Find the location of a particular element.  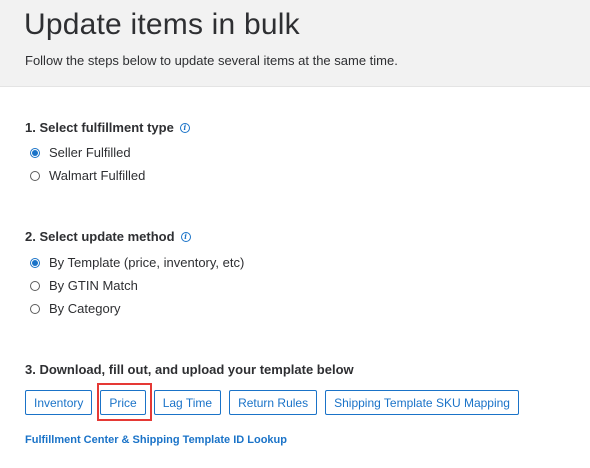

radio-seller-fulfilled: Seller Fulfilled is located at coordinates (80, 152).